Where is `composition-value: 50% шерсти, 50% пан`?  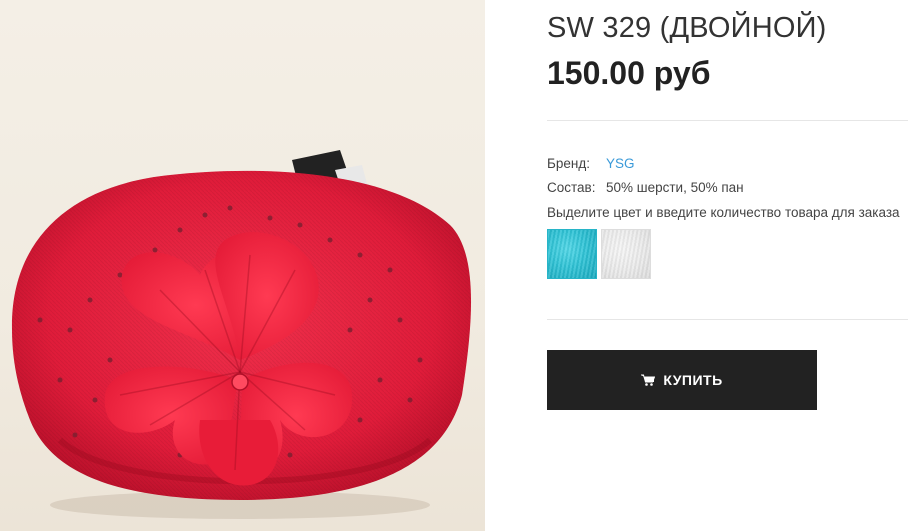 composition-value: 50% шерсти, 50% пан is located at coordinates (675, 187).